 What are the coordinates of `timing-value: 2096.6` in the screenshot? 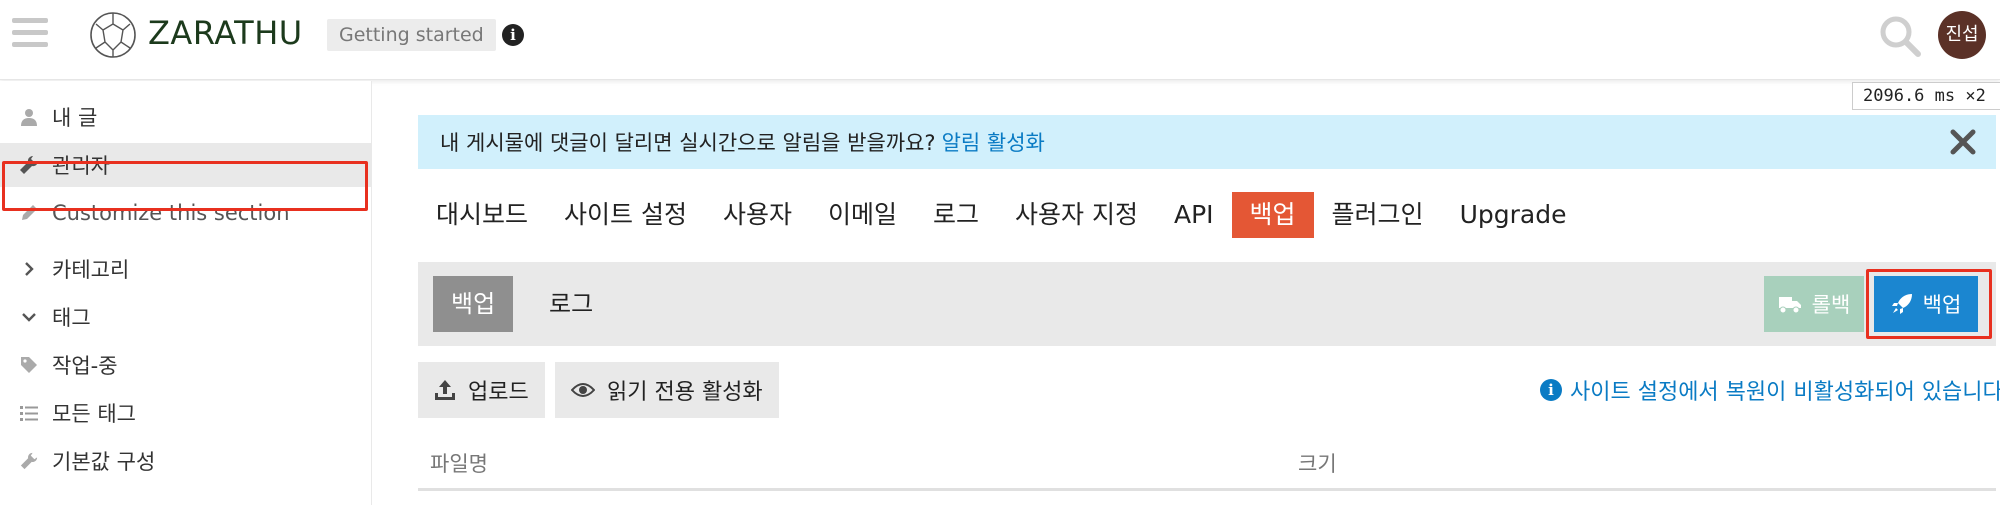 It's located at (1894, 96).